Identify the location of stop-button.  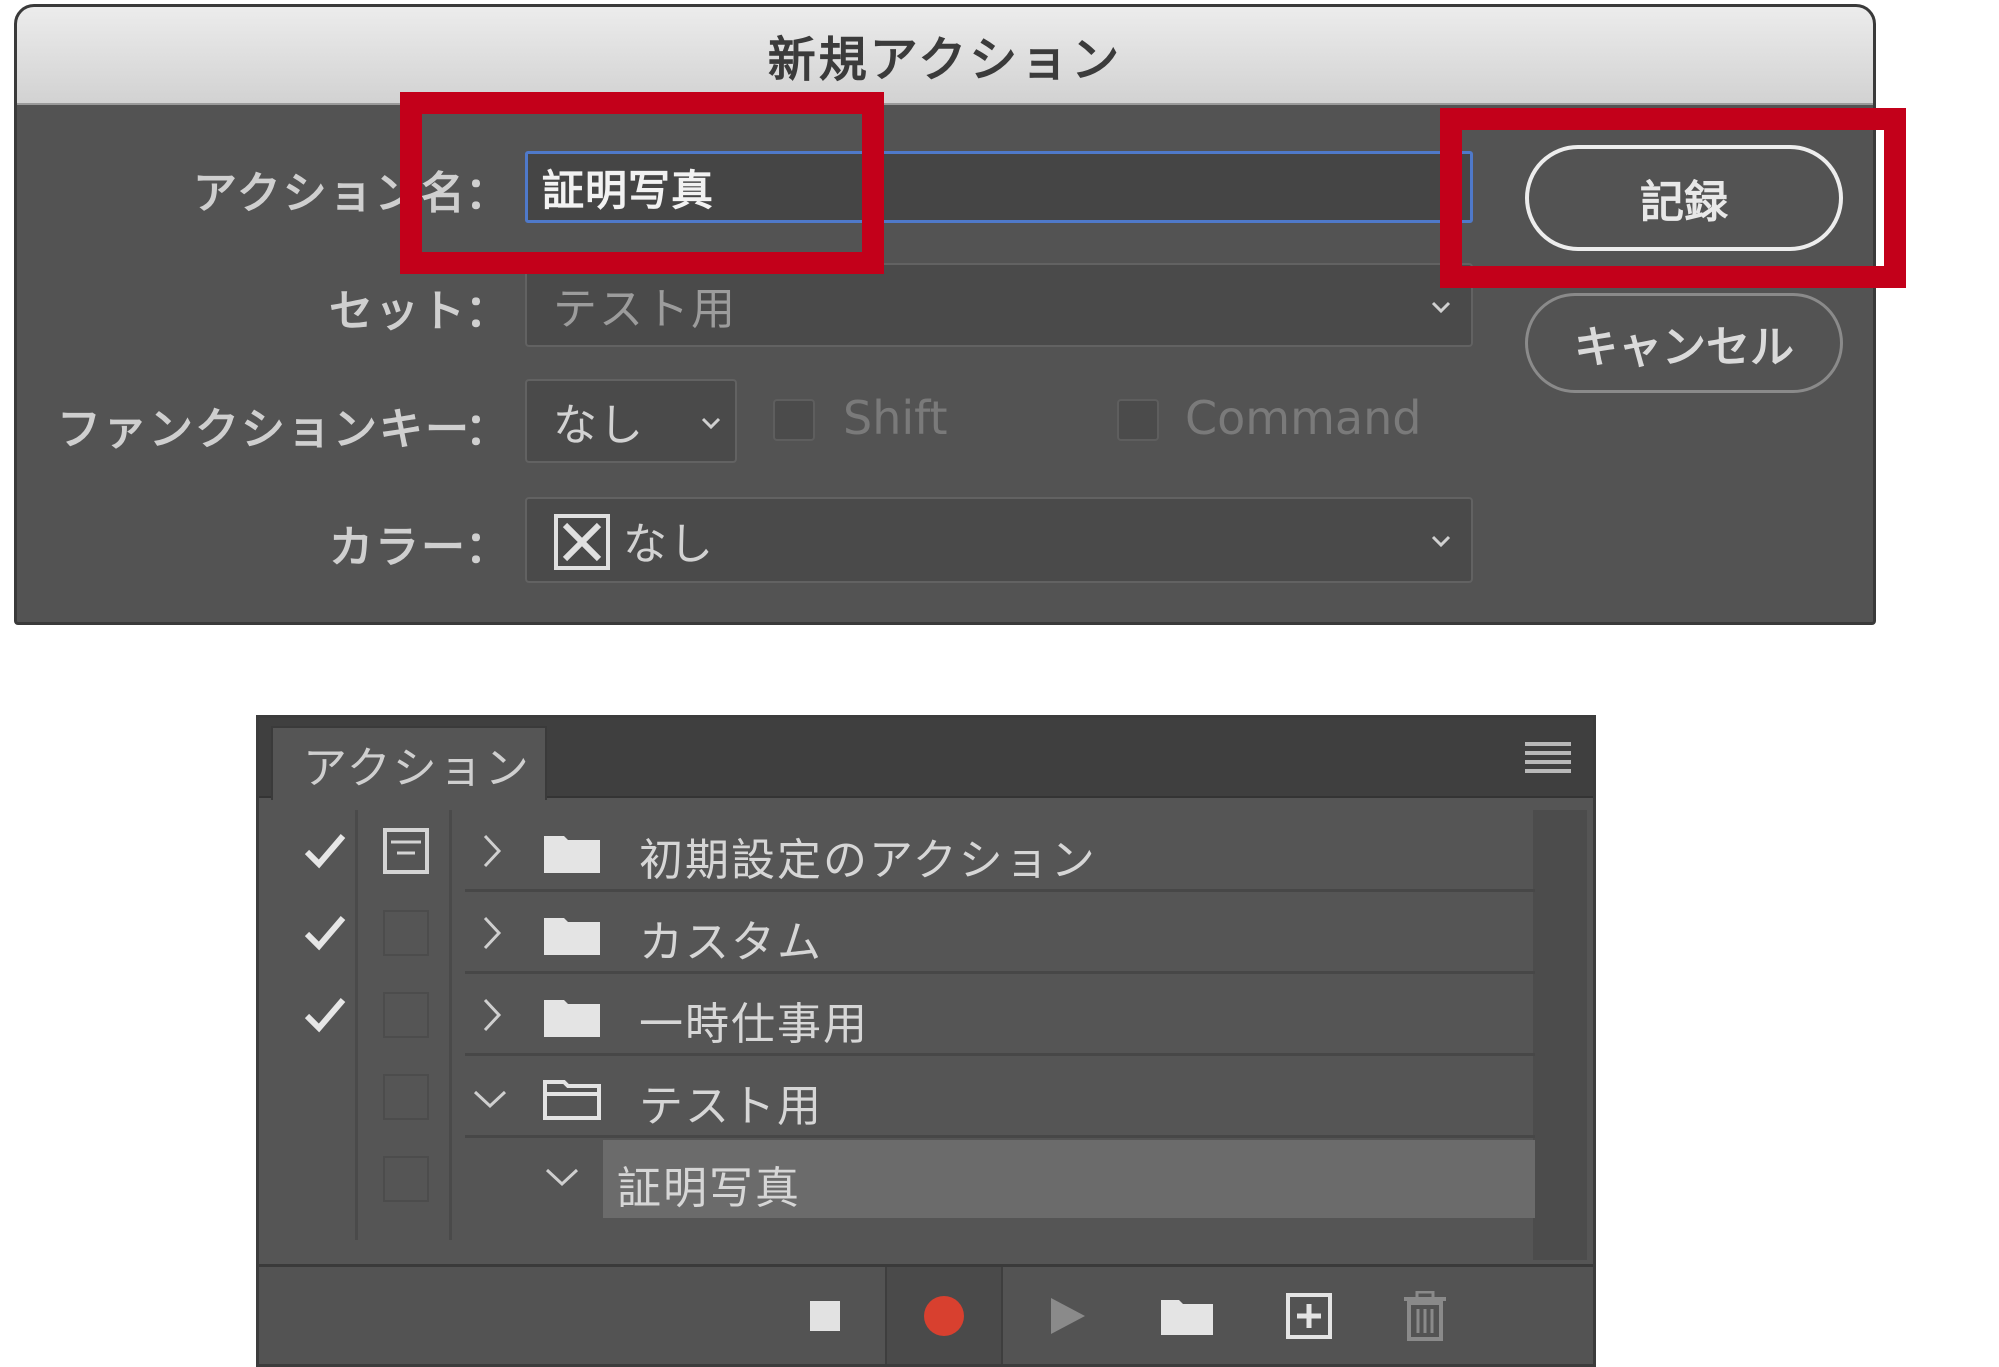
(825, 1315).